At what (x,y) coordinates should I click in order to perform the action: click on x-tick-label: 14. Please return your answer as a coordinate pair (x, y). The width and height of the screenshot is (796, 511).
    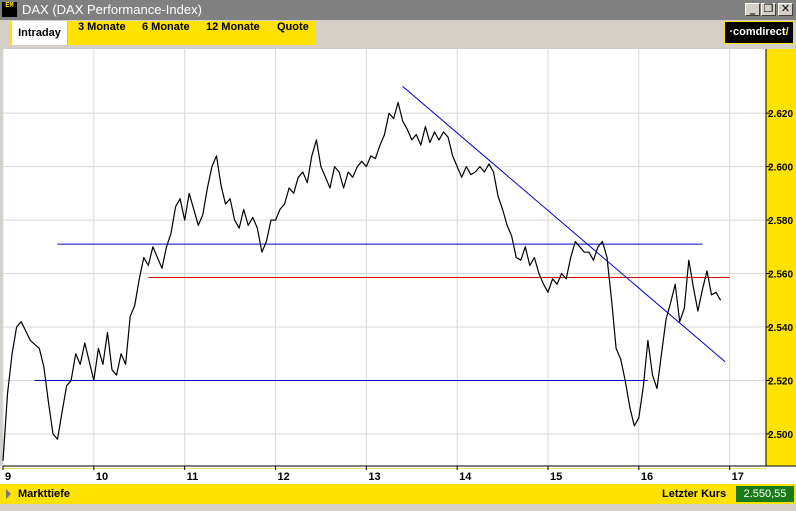
    Looking at the image, I should click on (465, 477).